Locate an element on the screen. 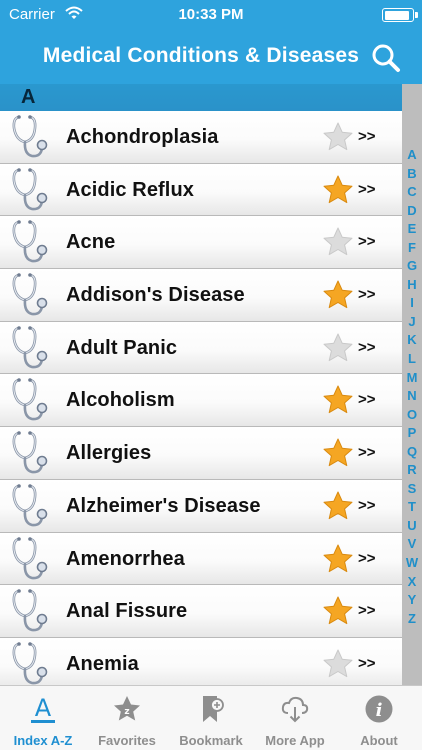  index-letter: T is located at coordinates (412, 507).